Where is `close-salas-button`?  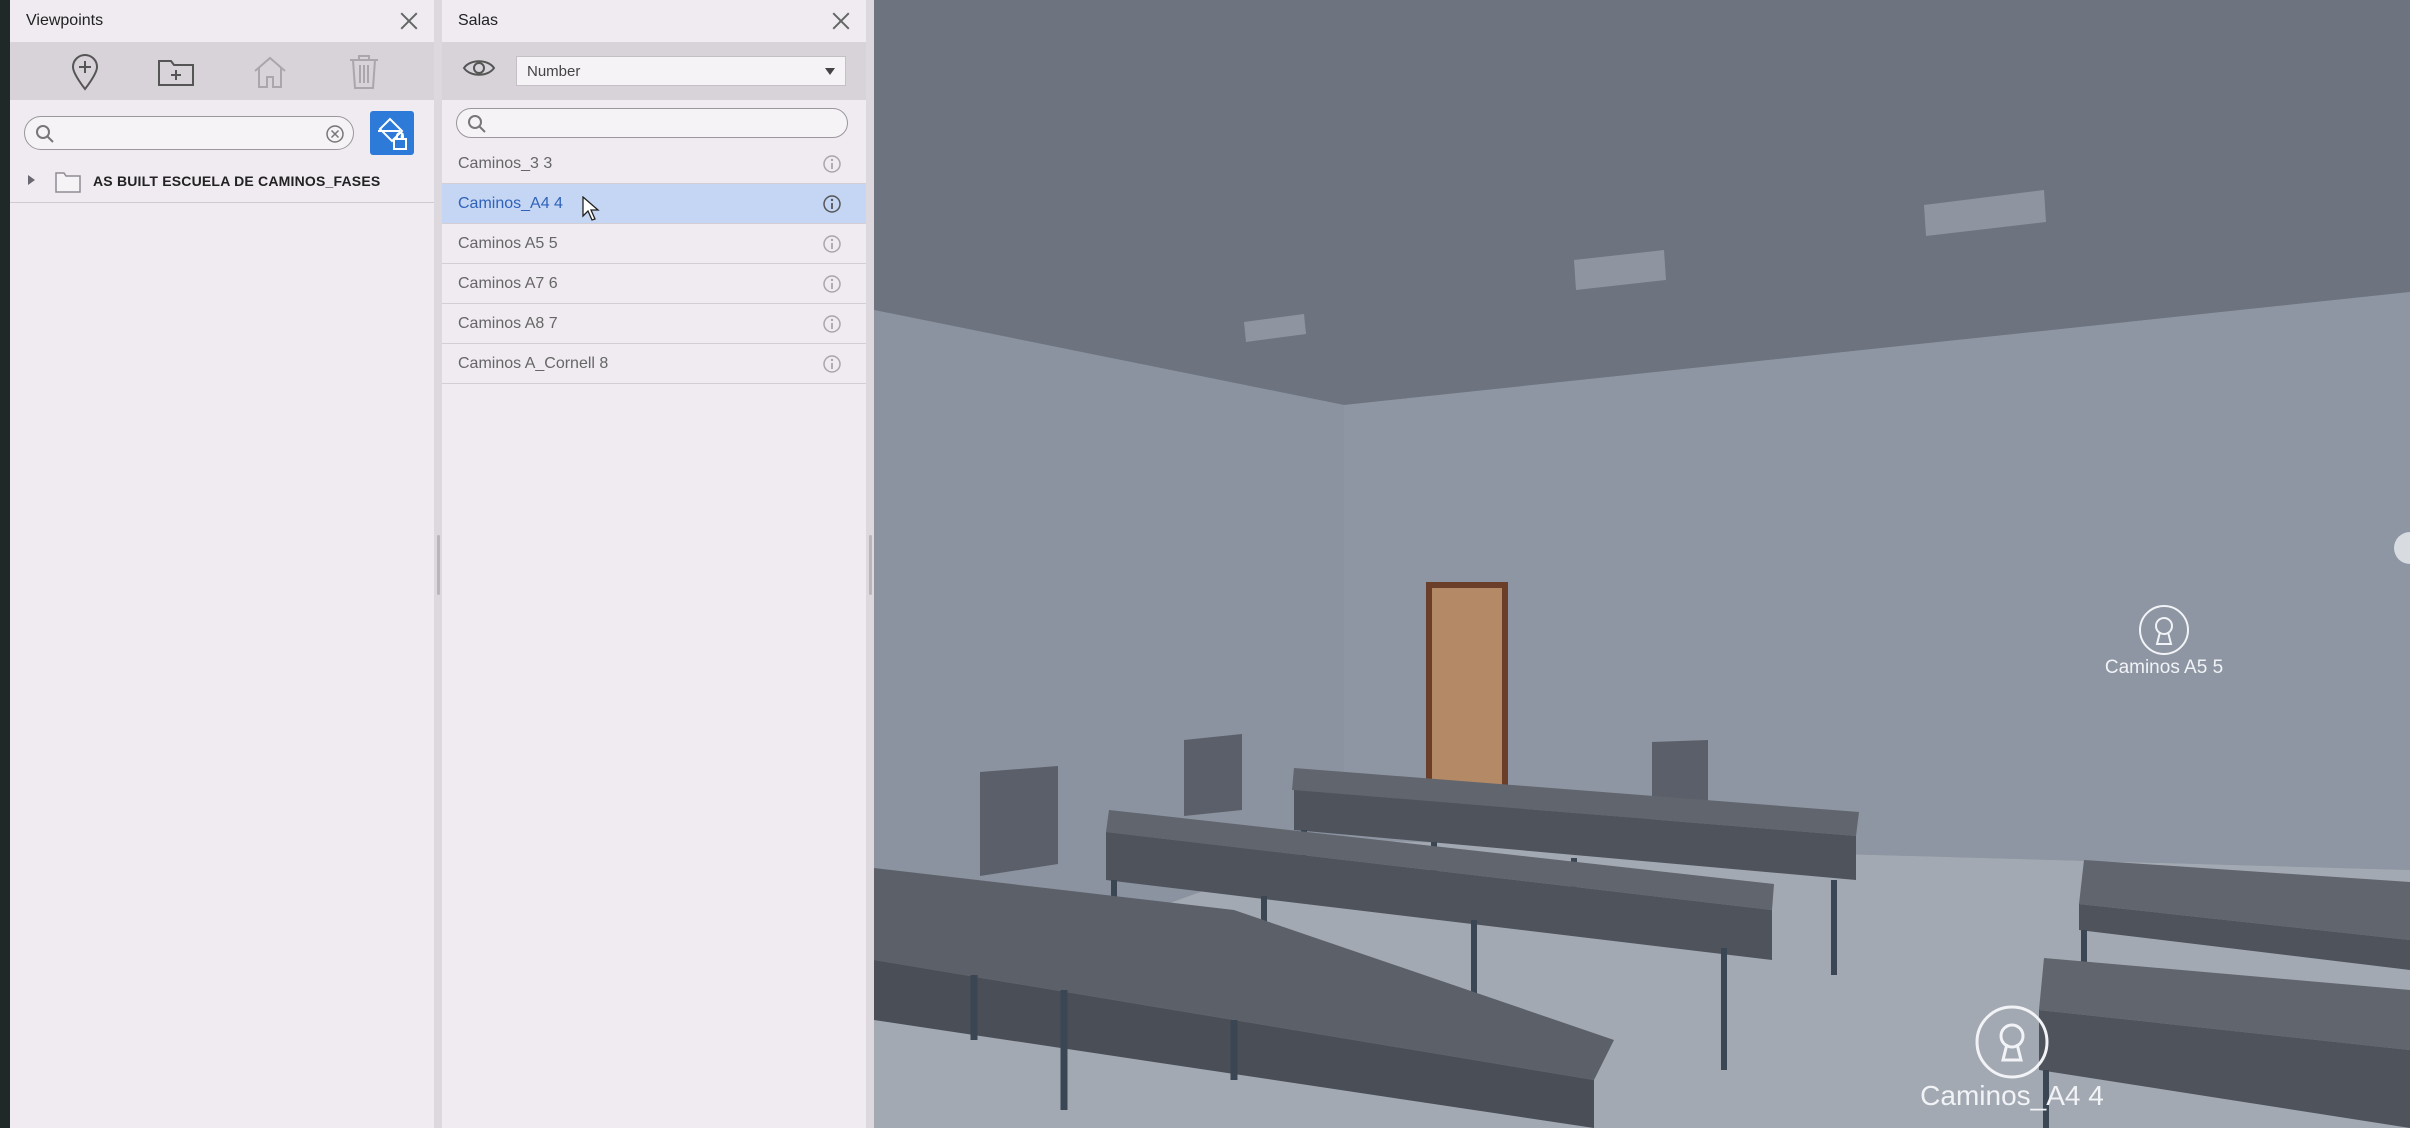
close-salas-button is located at coordinates (841, 21).